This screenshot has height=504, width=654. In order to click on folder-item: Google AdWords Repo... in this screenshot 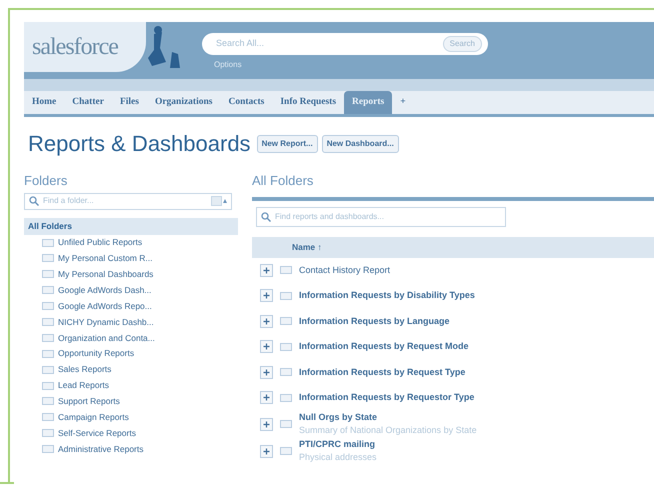, I will do `click(105, 306)`.